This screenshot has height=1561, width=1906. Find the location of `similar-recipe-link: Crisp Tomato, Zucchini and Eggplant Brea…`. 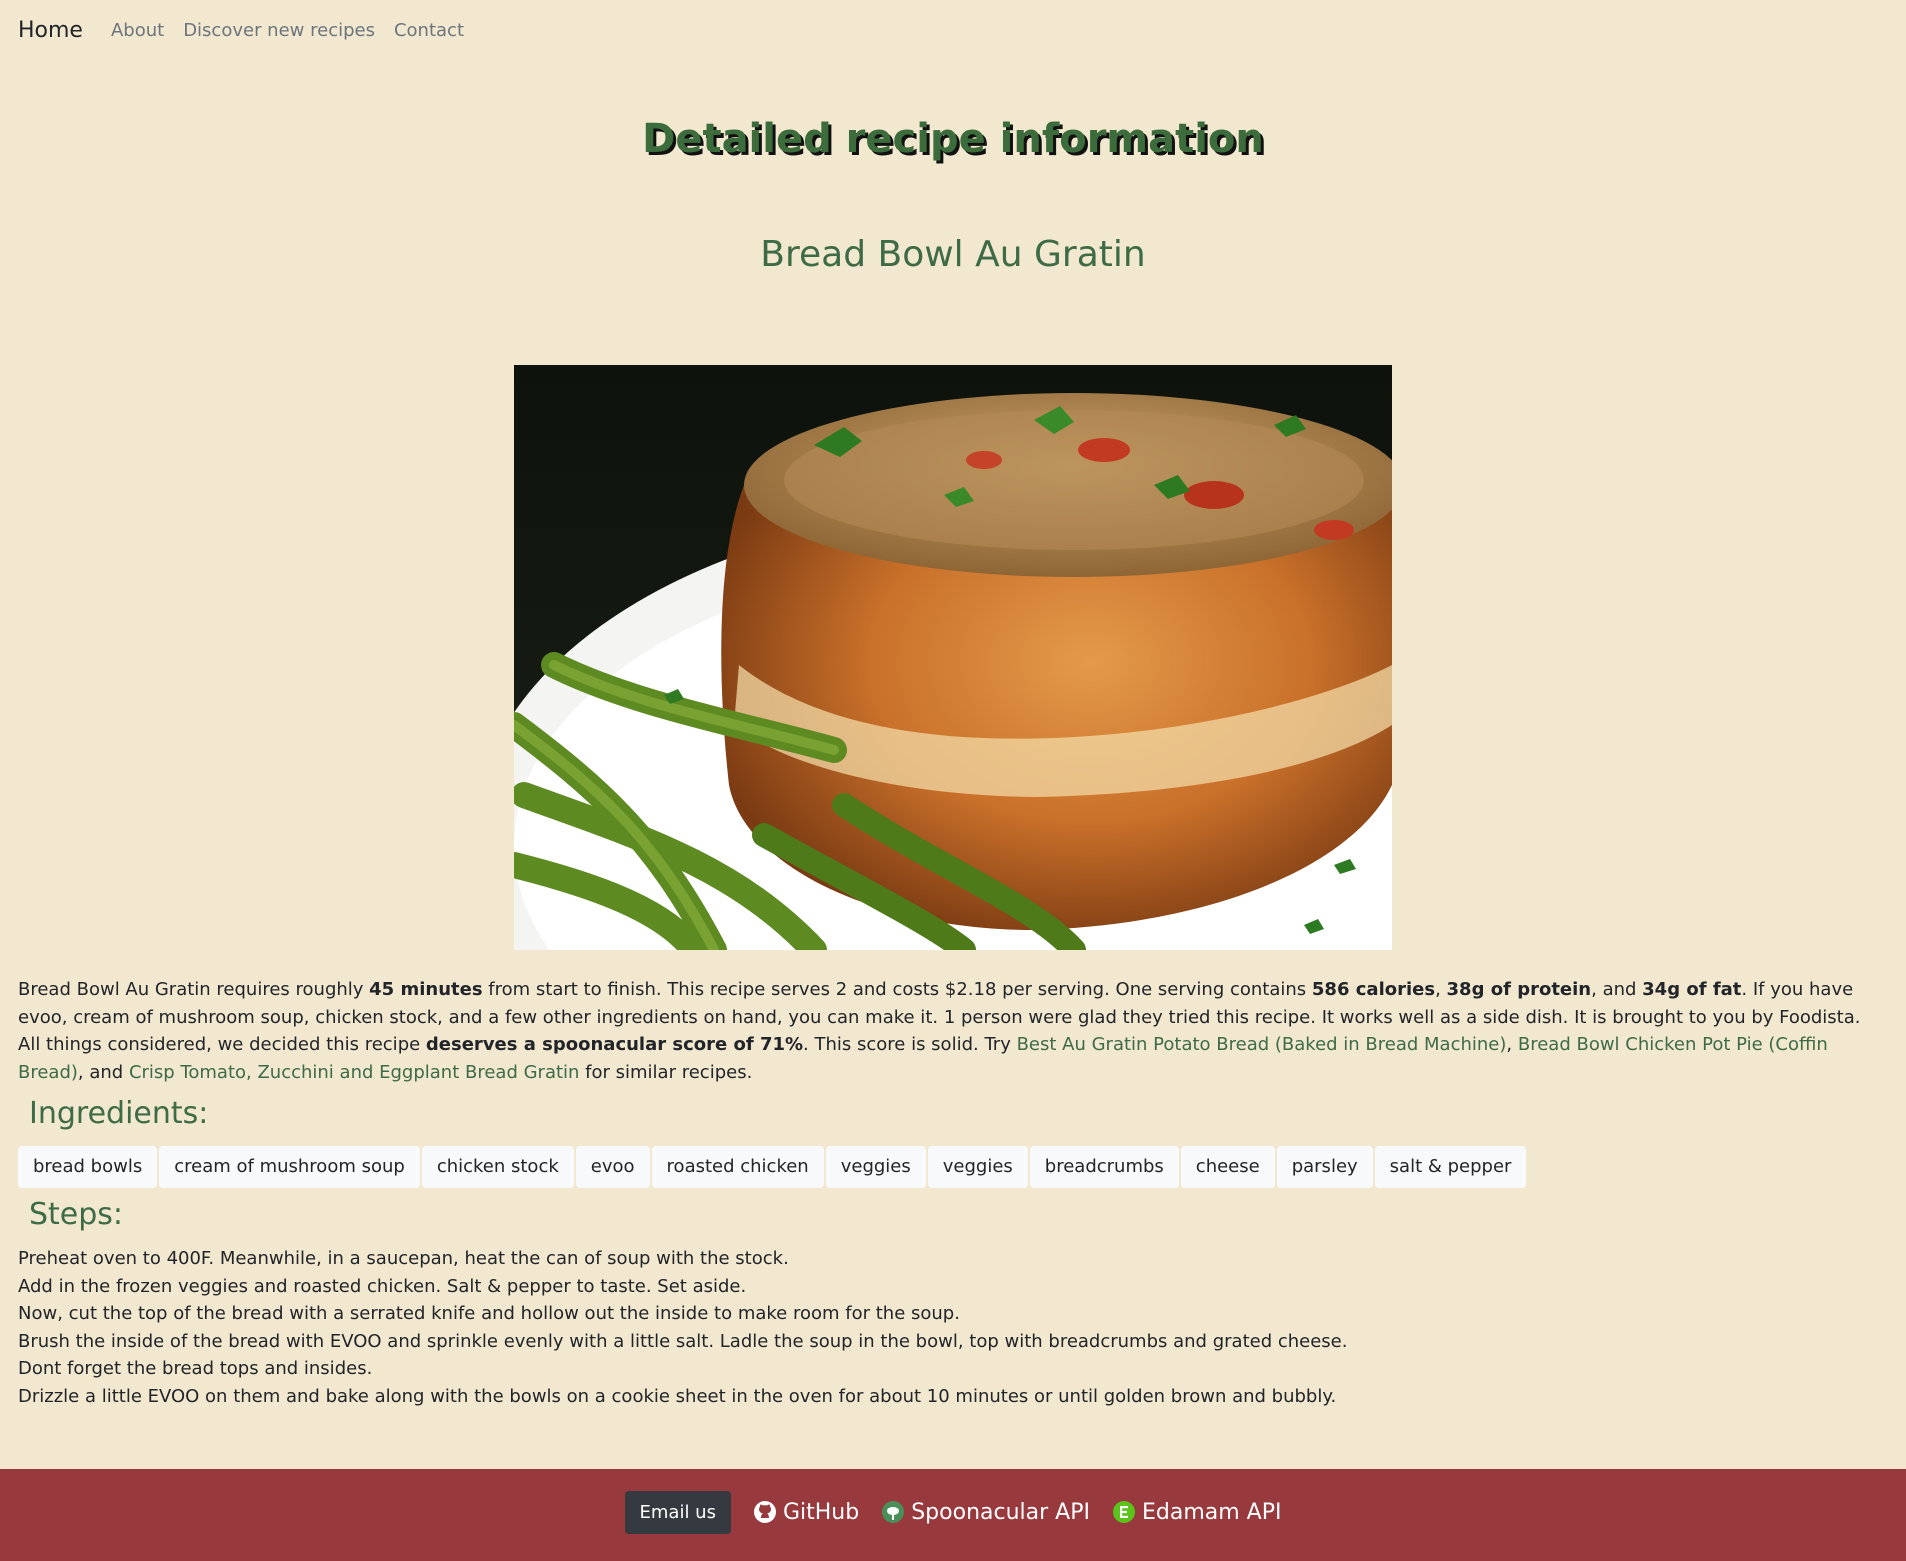

similar-recipe-link: Crisp Tomato, Zucchini and Eggplant Brea… is located at coordinates (354, 1072).